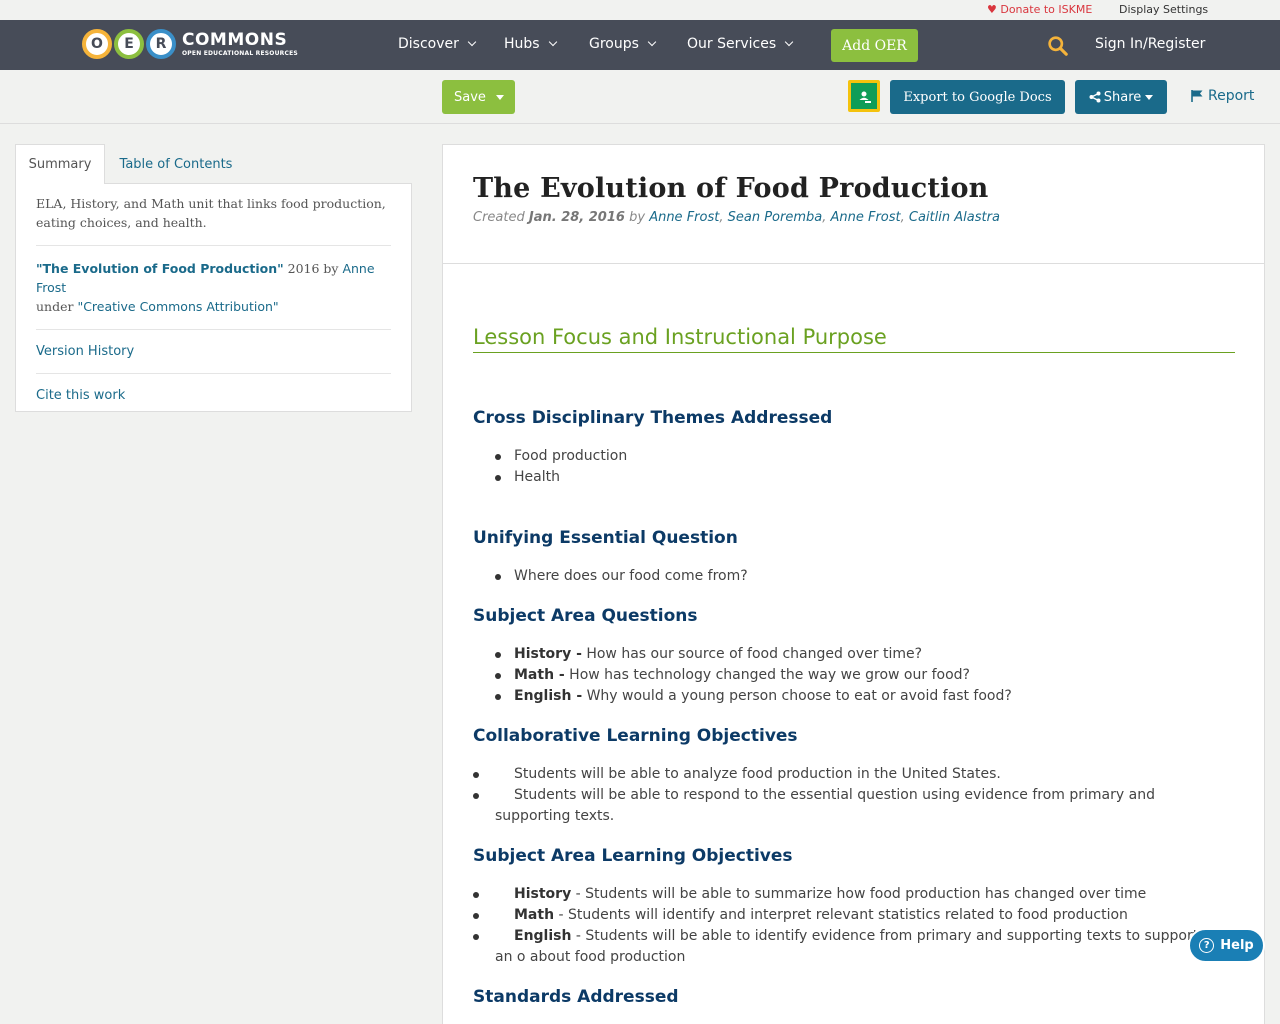 The image size is (1280, 1024). I want to click on logo-title: COMMONS, so click(235, 39).